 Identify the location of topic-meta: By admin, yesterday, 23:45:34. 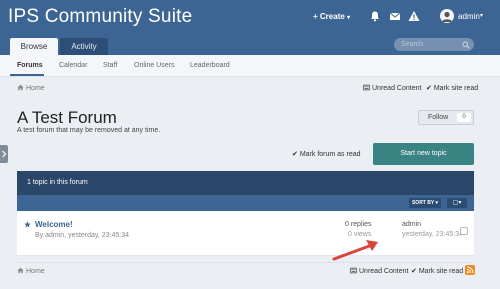
(82, 235).